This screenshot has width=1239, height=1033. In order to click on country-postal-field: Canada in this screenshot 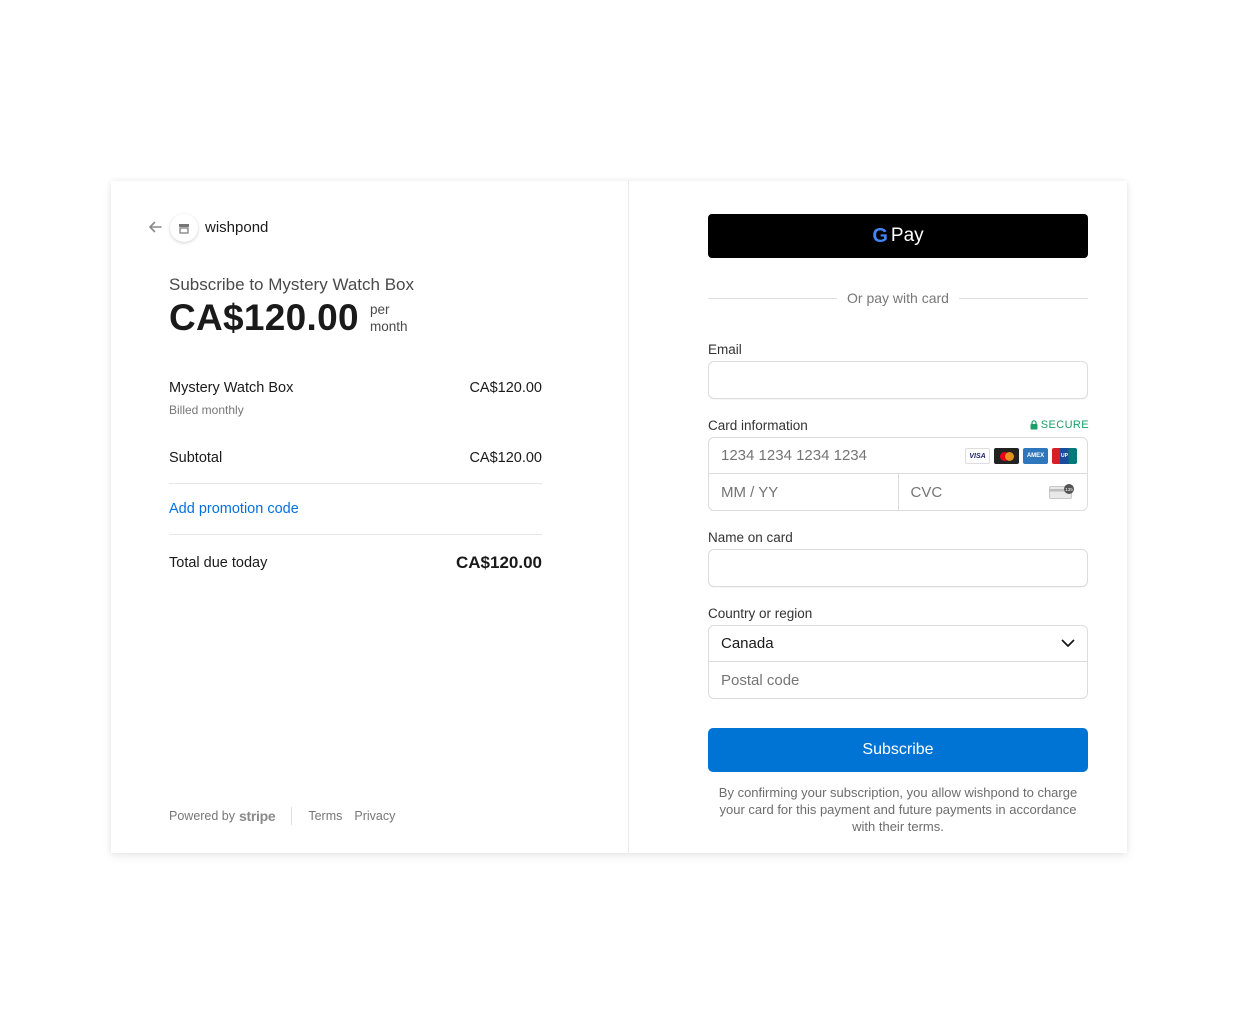, I will do `click(898, 662)`.